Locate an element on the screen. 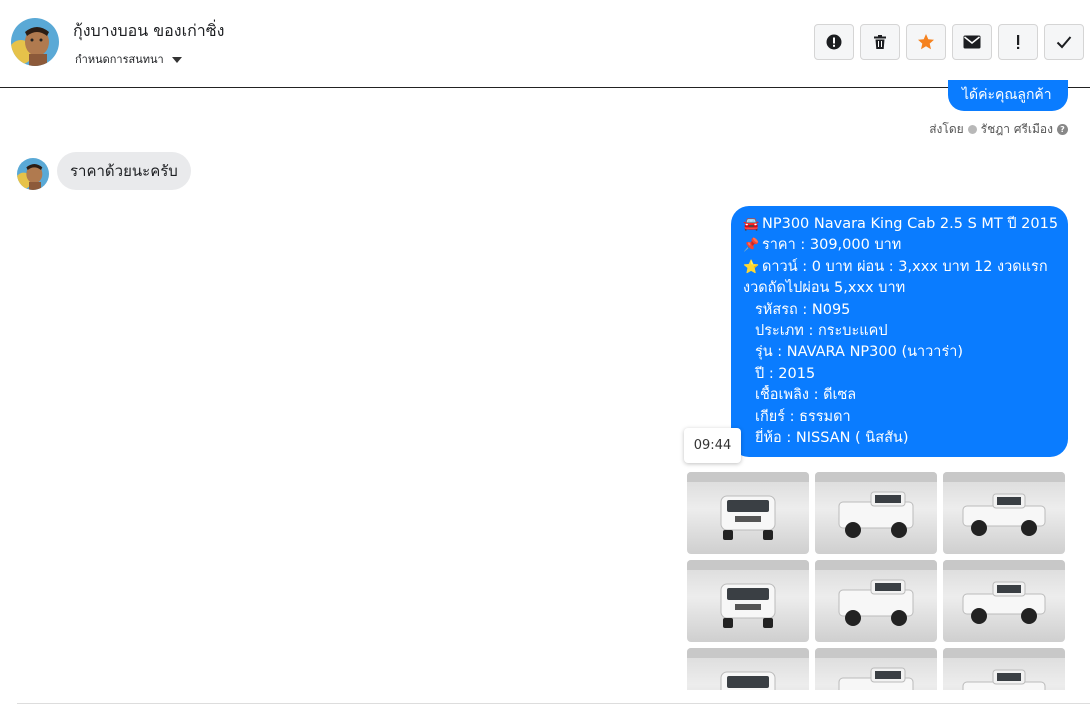  truck-front-photo is located at coordinates (748, 513).